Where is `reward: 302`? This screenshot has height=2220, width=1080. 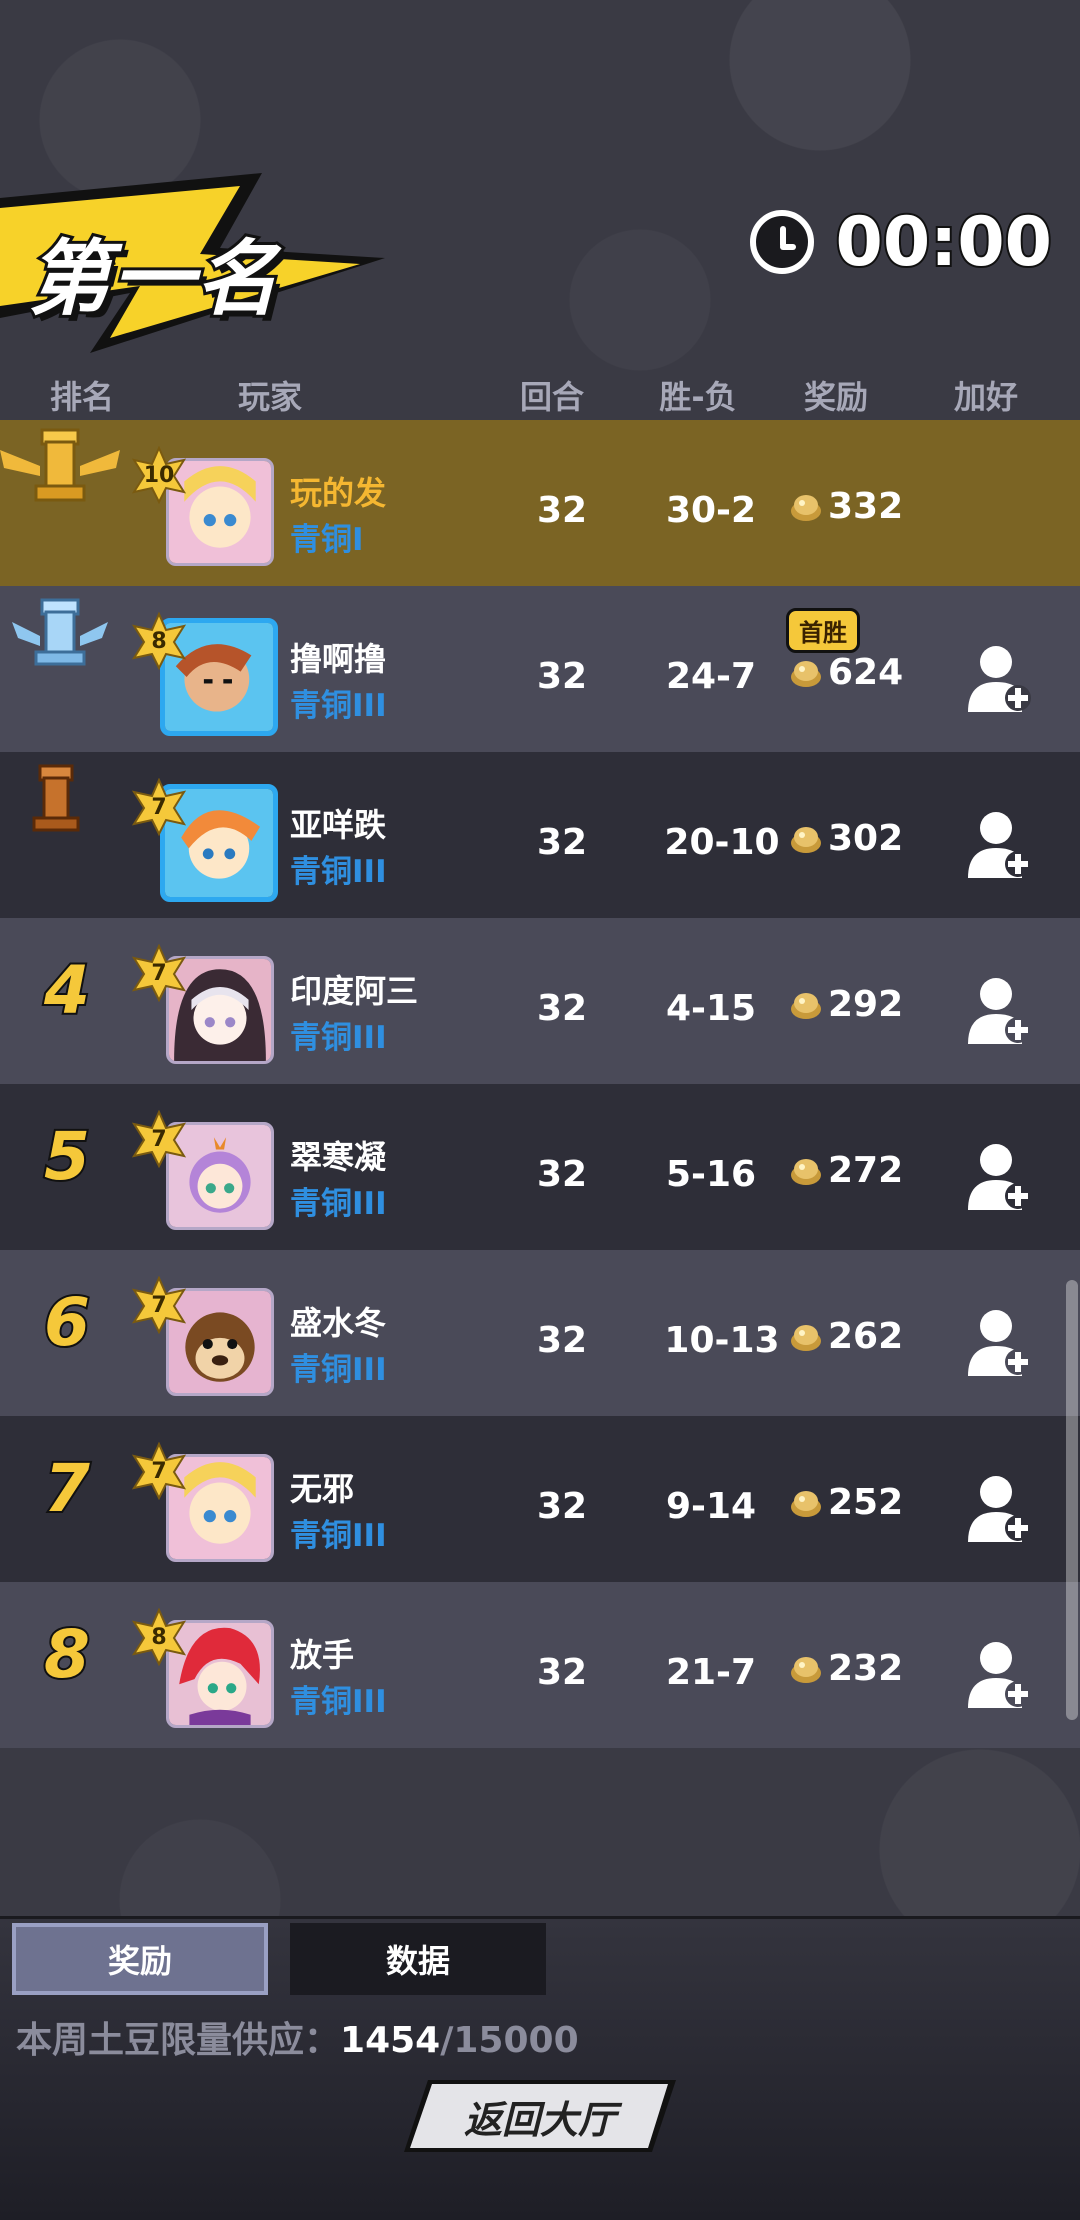 reward: 302 is located at coordinates (845, 838).